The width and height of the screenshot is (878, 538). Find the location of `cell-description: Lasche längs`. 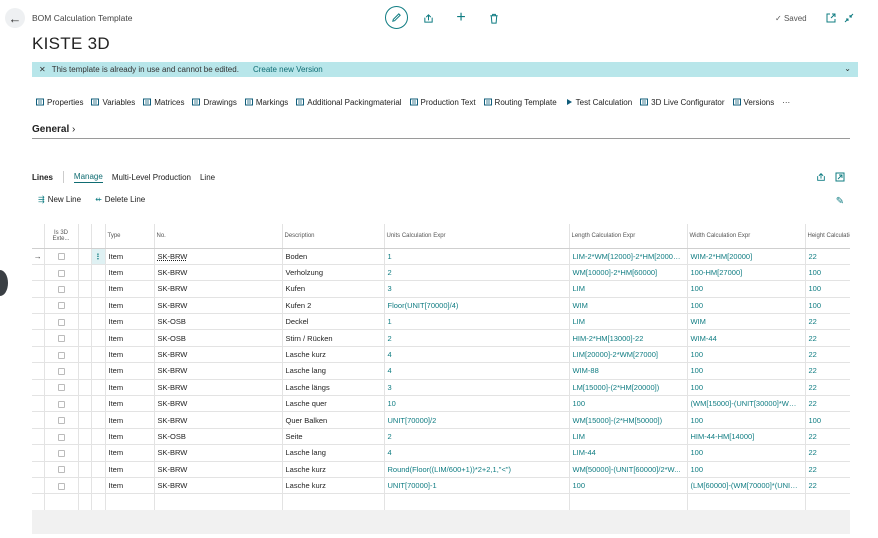

cell-description: Lasche längs is located at coordinates (333, 388).